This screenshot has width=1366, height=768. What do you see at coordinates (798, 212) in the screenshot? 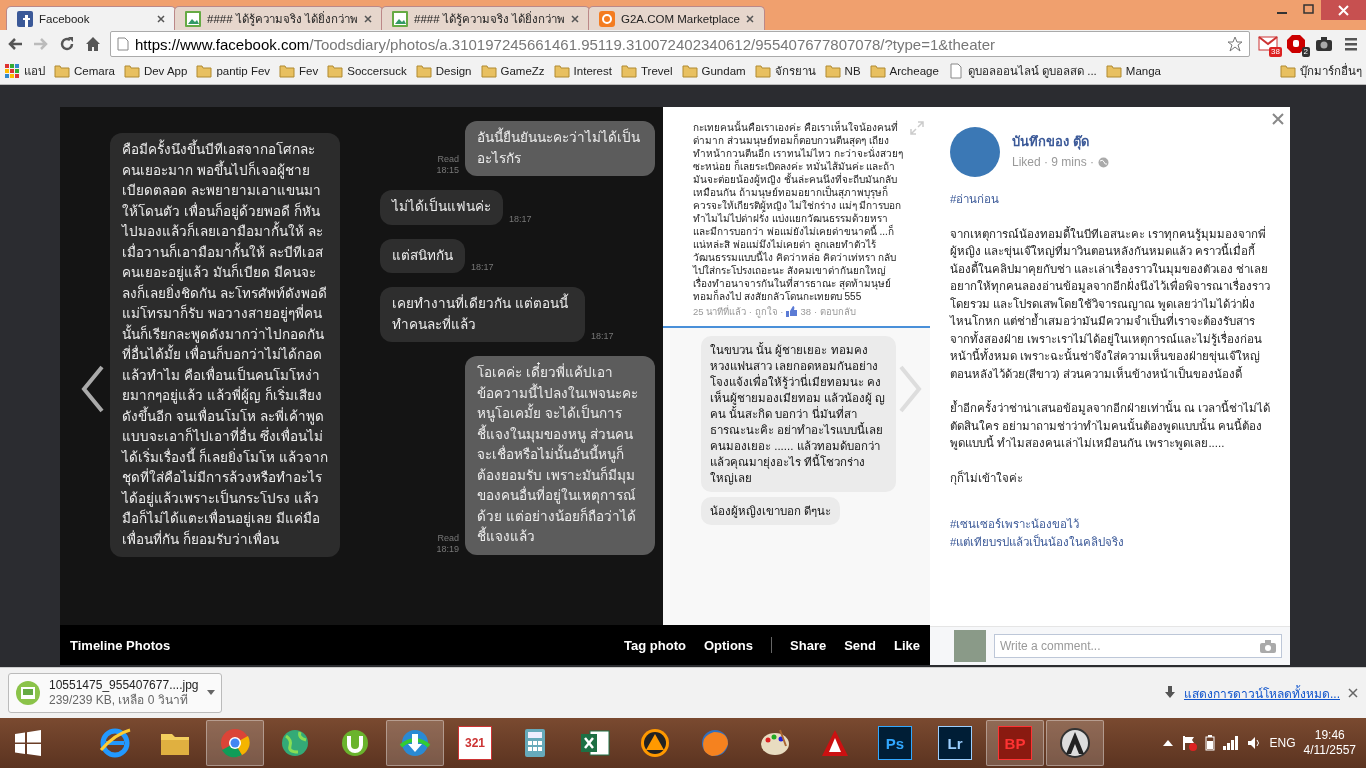
I see `comment-text: กะเทยคนนั้นคือเราเองค่ะ คือเราเห็นใจน้องคนที่ด่ามาก ส่วนมนุษย์ทอมก็ตอบกวนตีนสุดๆ เถียง ทำหน้ากวนตีนอีก เราทนไม่ไหว กะว่าจะนั่งสวยๆซะหน่อย ก็เลยระเบิดลงค่ะ หมั่นไส้มันค่ะ และถ้ามันจะต่อยน้องผู้หญิง ชั้นล่ะคนนึงที่จะถีบมันกลับเหมือนกัน ถ้ามนุษย์ทอมอยากเป็นสุภาพบุรุษก็ควรจะให้เกียรติผู้หญิง ไม่ใช่กร่าง แม่ๆ มีการบอกทำไมไม่ไปด่าฝรั่ง แบ่งแยกวัฒนธรรมด้วยหรา และมีการบอกว่า พ่อแม่ยังไม่เคยด่าขนาดนี้ ...ก็แน่หล่ะสิ พ่อแม่มึงไม่เคยด่า ลูกเลยทำตัวไร้วัฒนธรรมแบบนี้ไง คิดว่าหล่อ คิดว่าเท่หรา กลับไปใส่กระโปรงเถอะนะ สังคมเขาด่ากันยกใหญ่เรื่องทำอนาจารกันในที่สารธาณะ สุดท้ามนุษย์ทอมก็ลงไป สงสัยกลัวโดนกะเทยตบ 555` at bounding box center [798, 212].